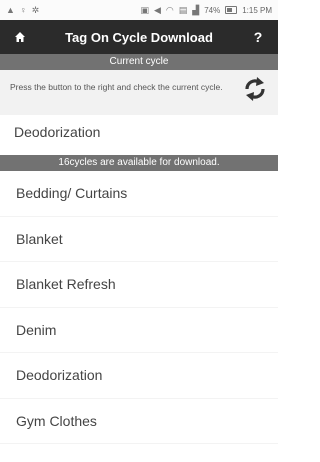 This screenshot has width=320, height=462. What do you see at coordinates (258, 37) in the screenshot?
I see `help-icon: ?` at bounding box center [258, 37].